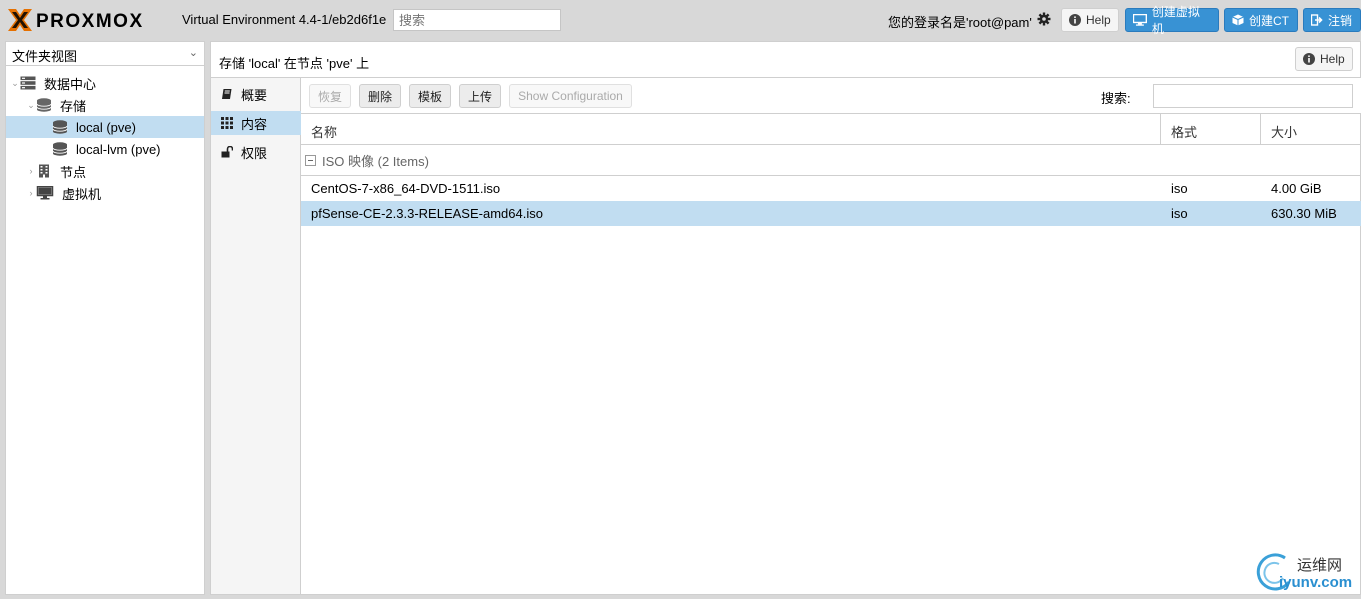 This screenshot has width=1361, height=599. I want to click on show-configuration-button: Show Configuration, so click(570, 96).